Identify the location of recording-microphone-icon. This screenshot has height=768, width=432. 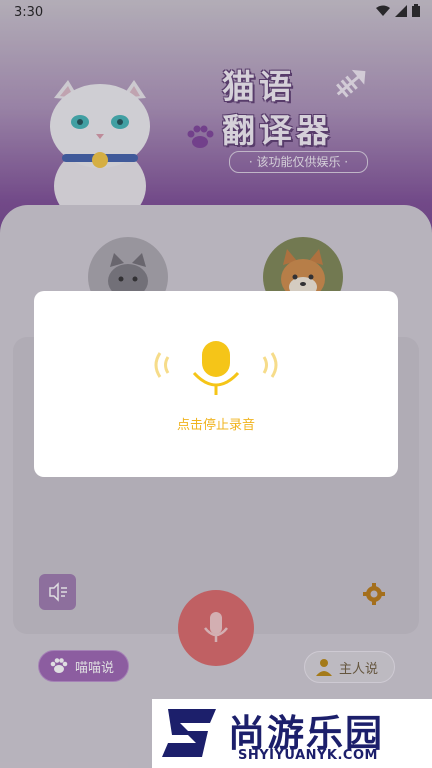
(216, 368).